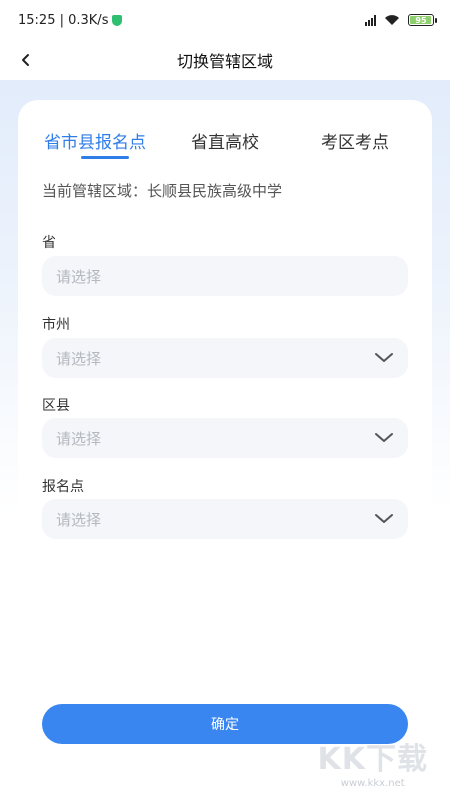 The height and width of the screenshot is (800, 450). Describe the element at coordinates (355, 140) in the screenshot. I see `tab-exam-area-site: 考区考点` at that location.